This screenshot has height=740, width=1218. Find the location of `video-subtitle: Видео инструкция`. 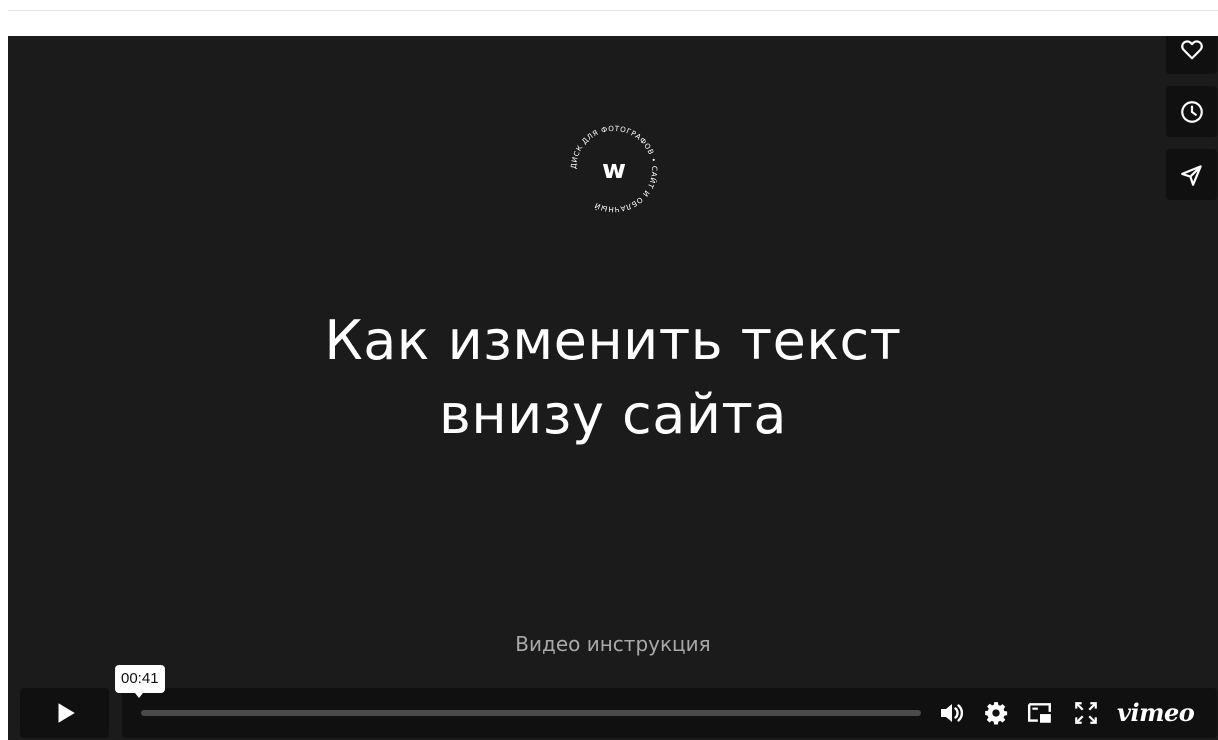

video-subtitle: Видео инструкция is located at coordinates (613, 644).